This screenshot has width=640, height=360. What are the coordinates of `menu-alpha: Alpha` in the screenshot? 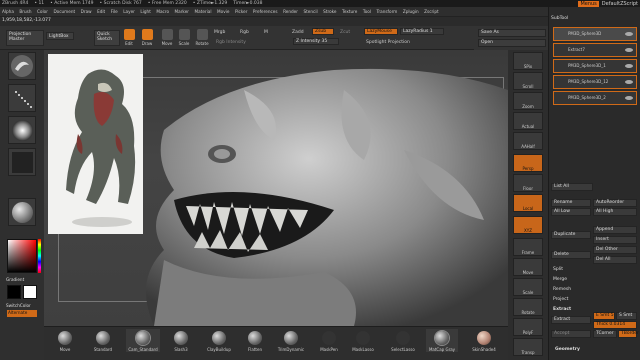 It's located at (8, 11).